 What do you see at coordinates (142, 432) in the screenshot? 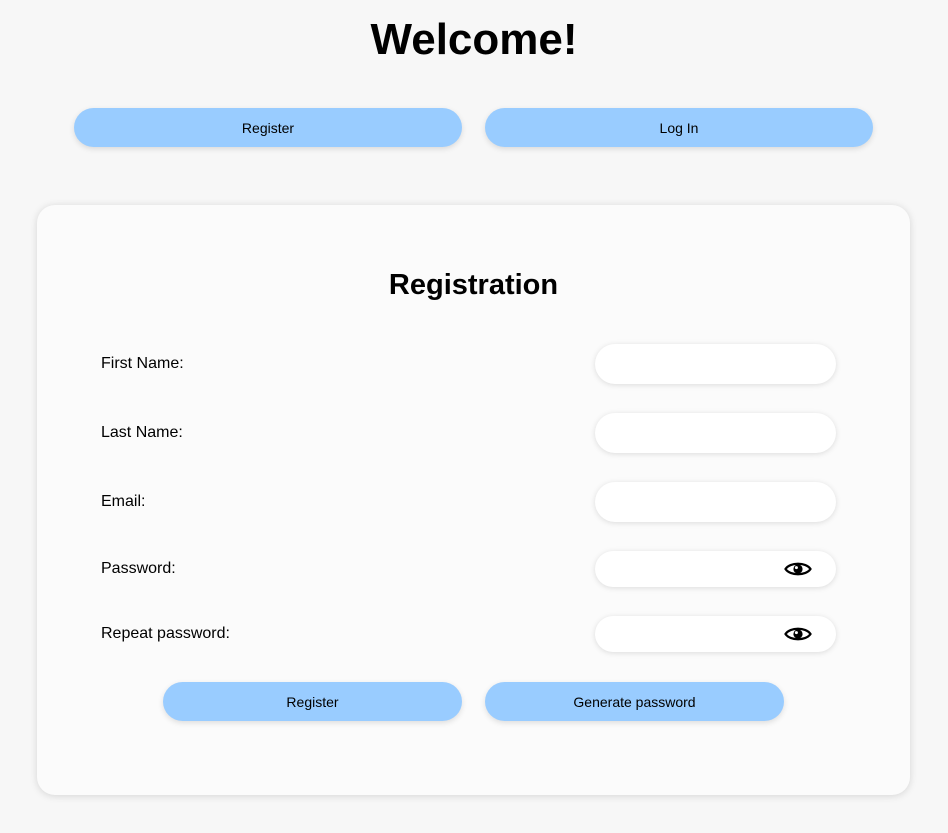
I see `last-name-label: Last Name:` at bounding box center [142, 432].